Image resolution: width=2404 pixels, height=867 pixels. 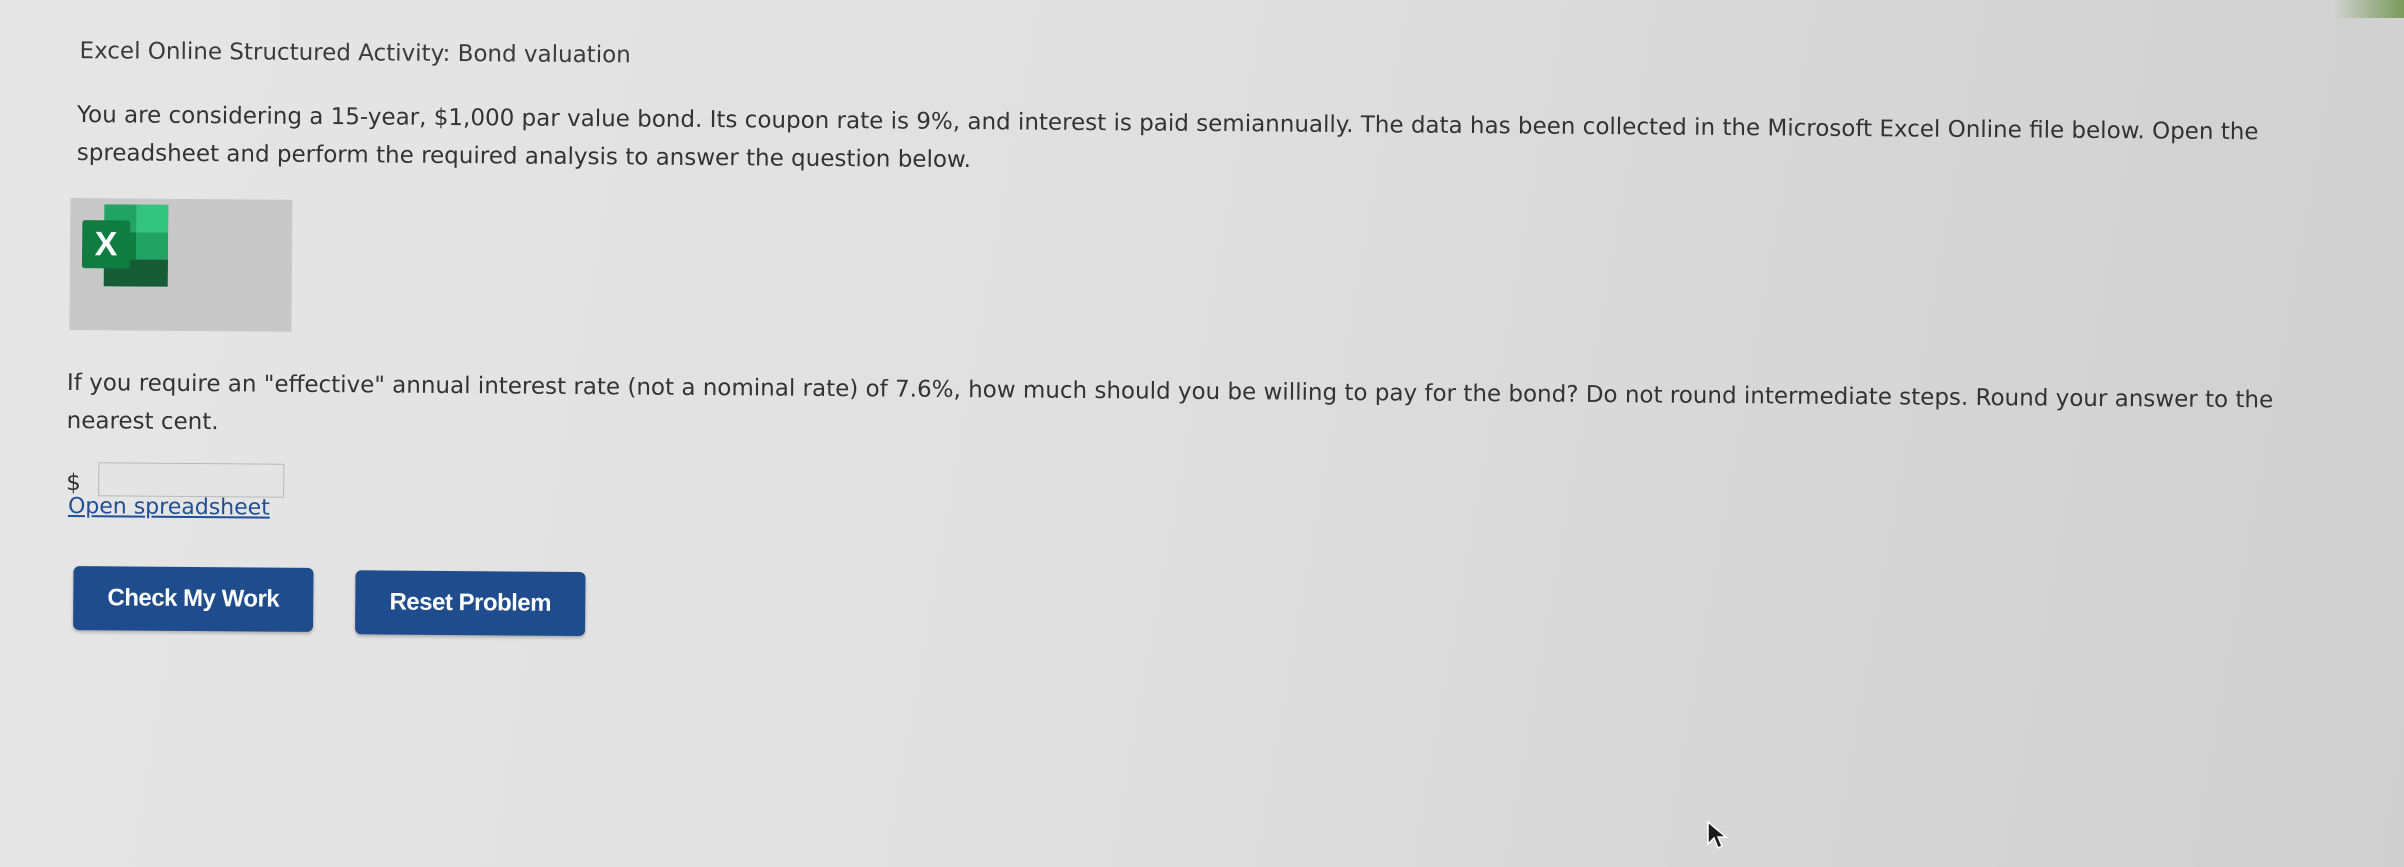 What do you see at coordinates (191, 480) in the screenshot?
I see `answer-input` at bounding box center [191, 480].